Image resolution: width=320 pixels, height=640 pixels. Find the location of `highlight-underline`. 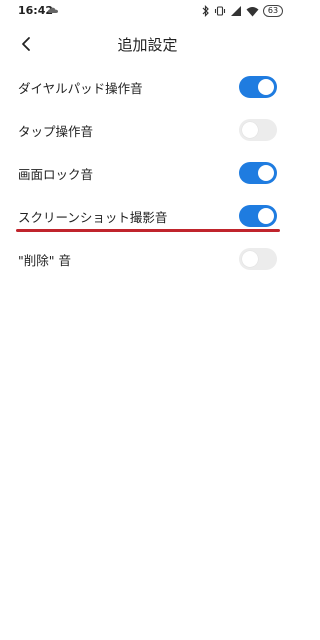

highlight-underline is located at coordinates (148, 230).